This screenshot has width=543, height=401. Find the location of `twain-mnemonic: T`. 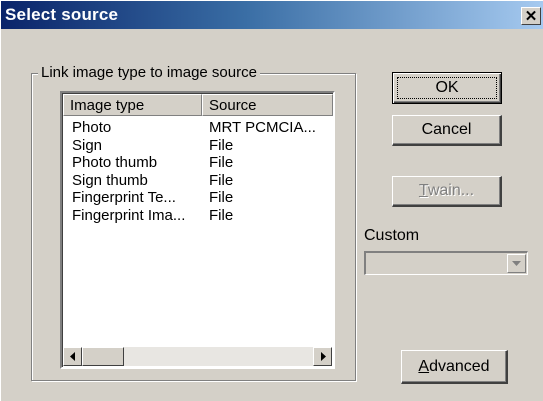

twain-mnemonic: T is located at coordinates (423, 190).